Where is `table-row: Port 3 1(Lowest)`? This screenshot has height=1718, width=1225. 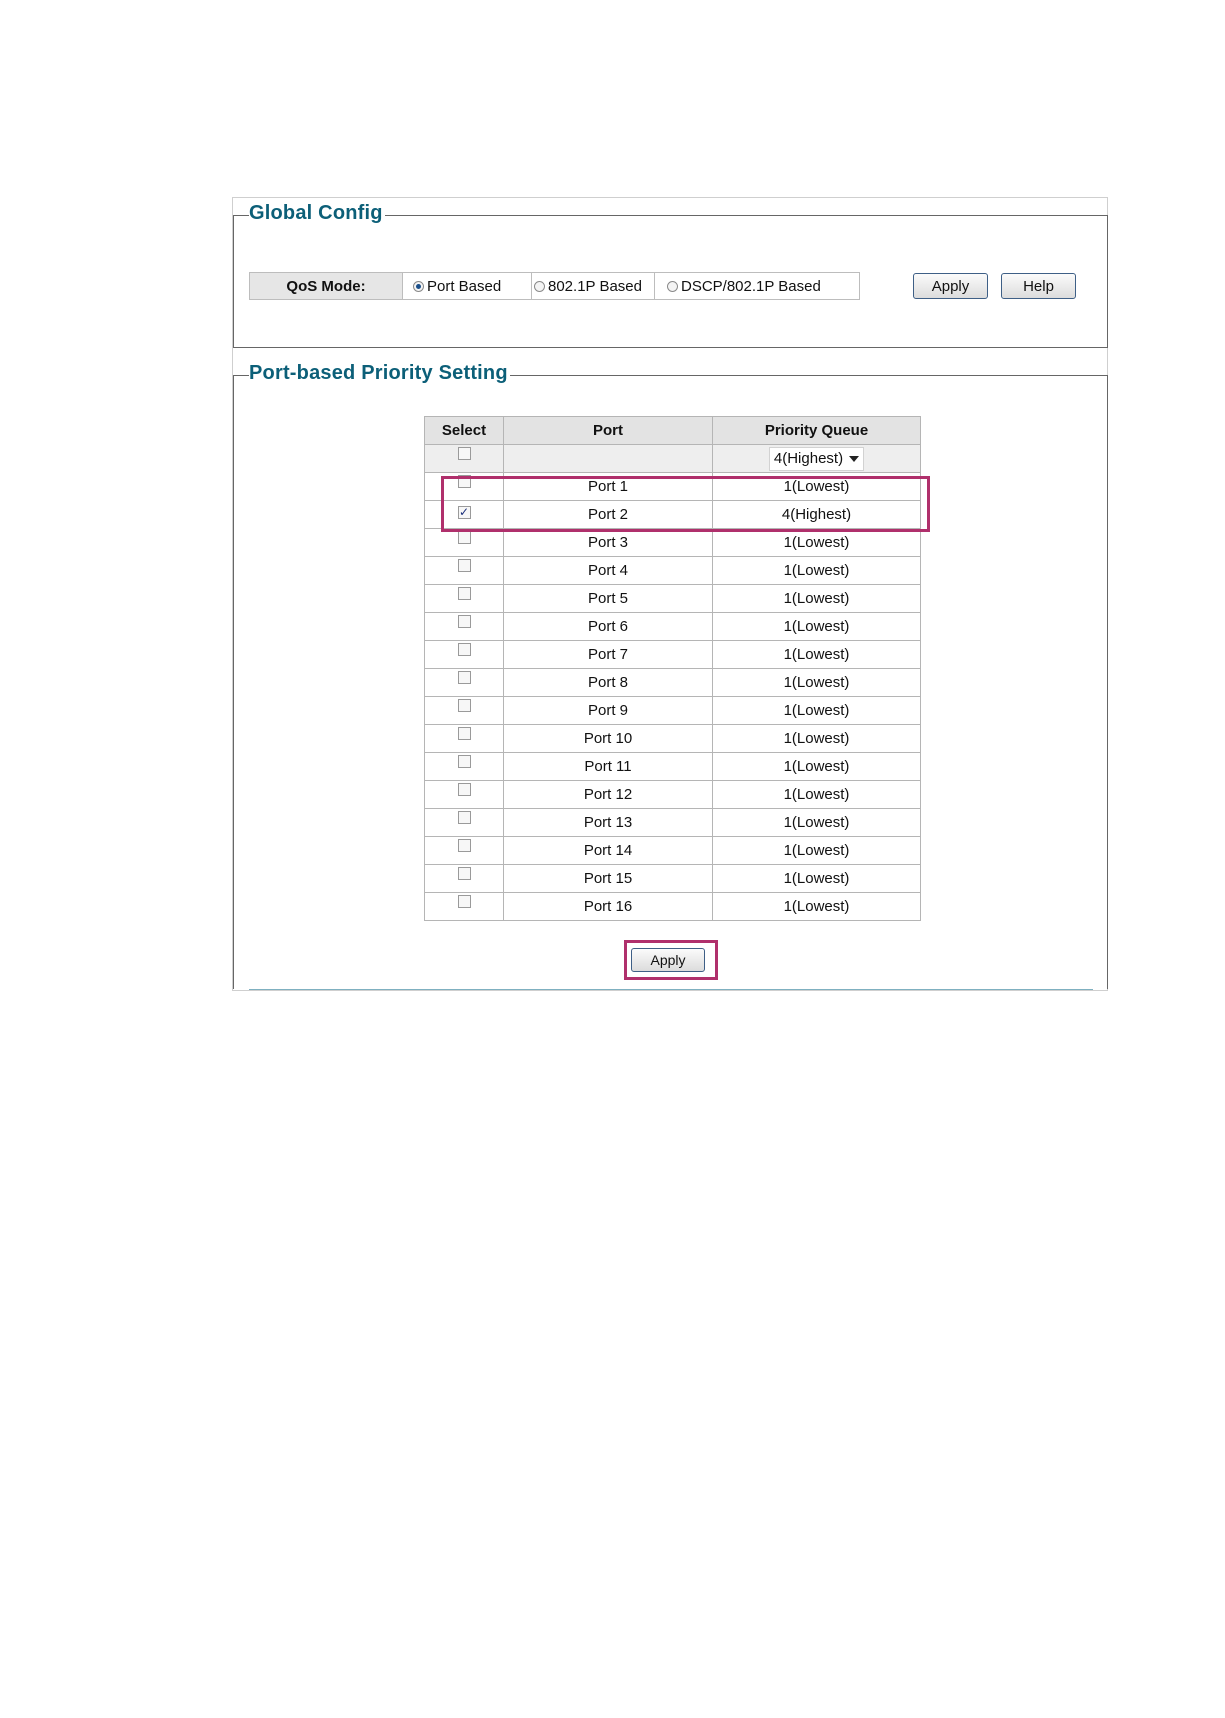
table-row: Port 3 1(Lowest) is located at coordinates (672, 542).